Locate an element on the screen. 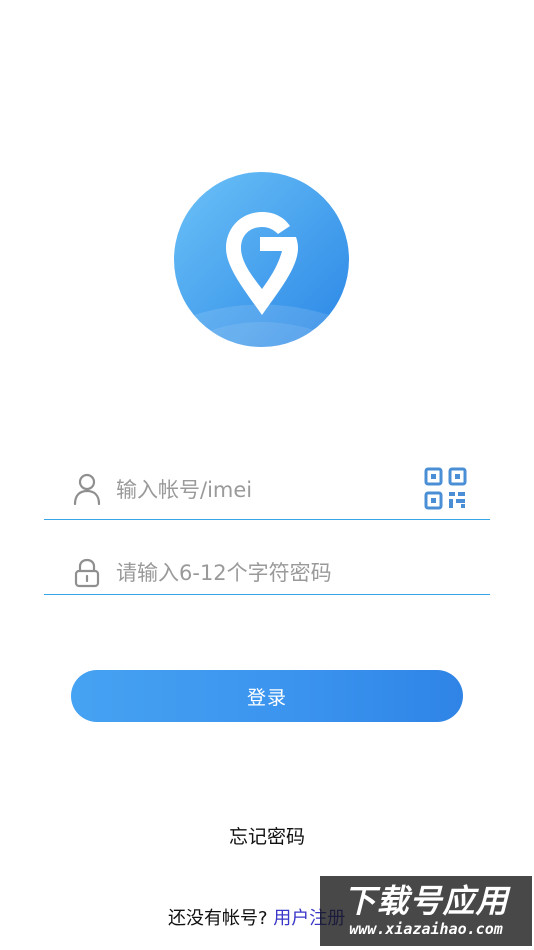  register-row: 还没有帐号? 用户注册 is located at coordinates (256, 917).